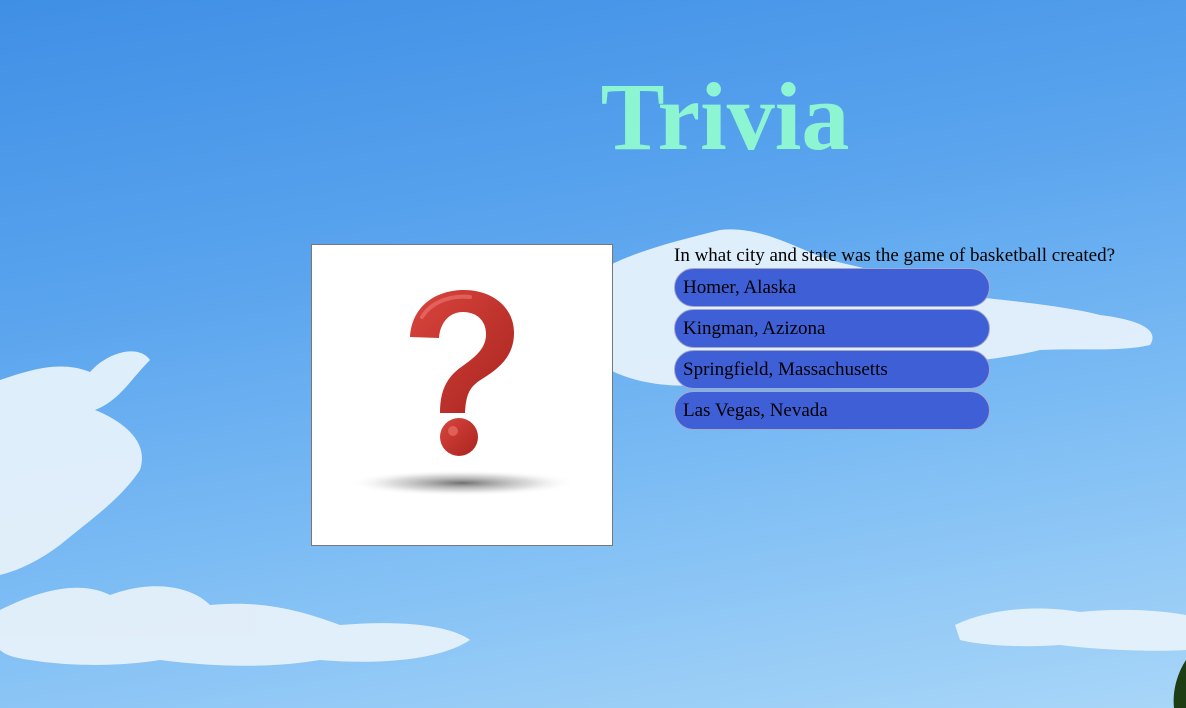  What do you see at coordinates (1070, 629) in the screenshot?
I see `cloud-bottom-right` at bounding box center [1070, 629].